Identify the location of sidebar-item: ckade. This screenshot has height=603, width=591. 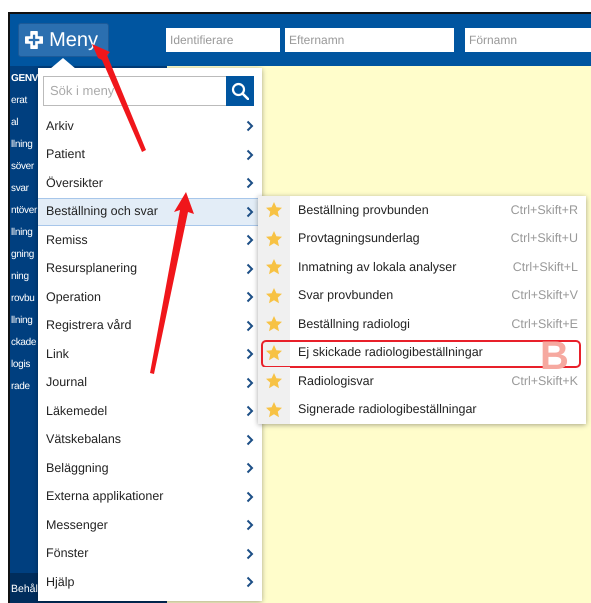
(23, 342).